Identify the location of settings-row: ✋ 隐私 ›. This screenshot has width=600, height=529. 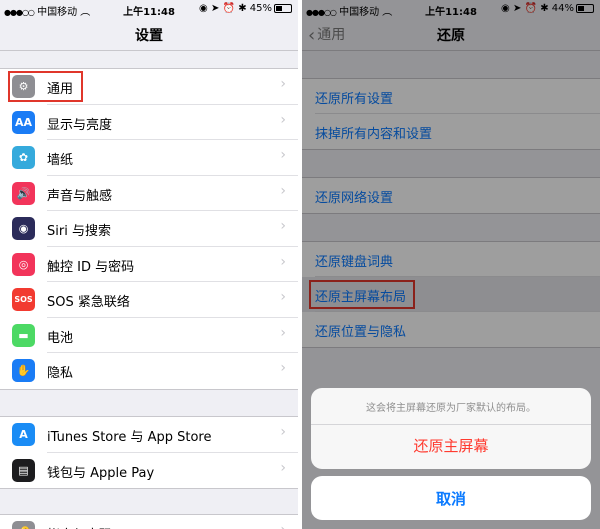
(149, 371).